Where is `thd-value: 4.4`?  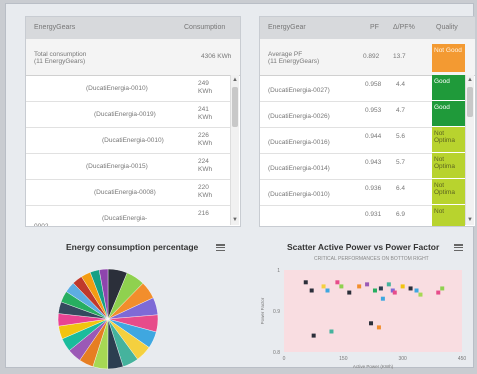
thd-value: 4.4 is located at coordinates (401, 84).